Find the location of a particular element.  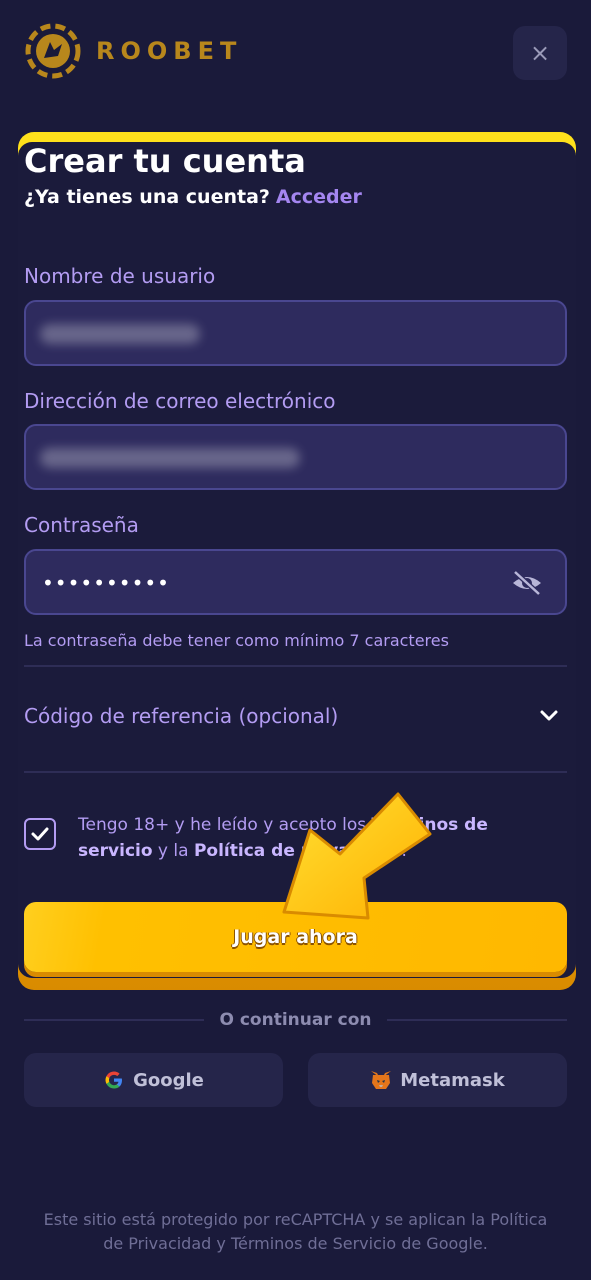

email-label: Dirección de correo electrónico is located at coordinates (180, 401).